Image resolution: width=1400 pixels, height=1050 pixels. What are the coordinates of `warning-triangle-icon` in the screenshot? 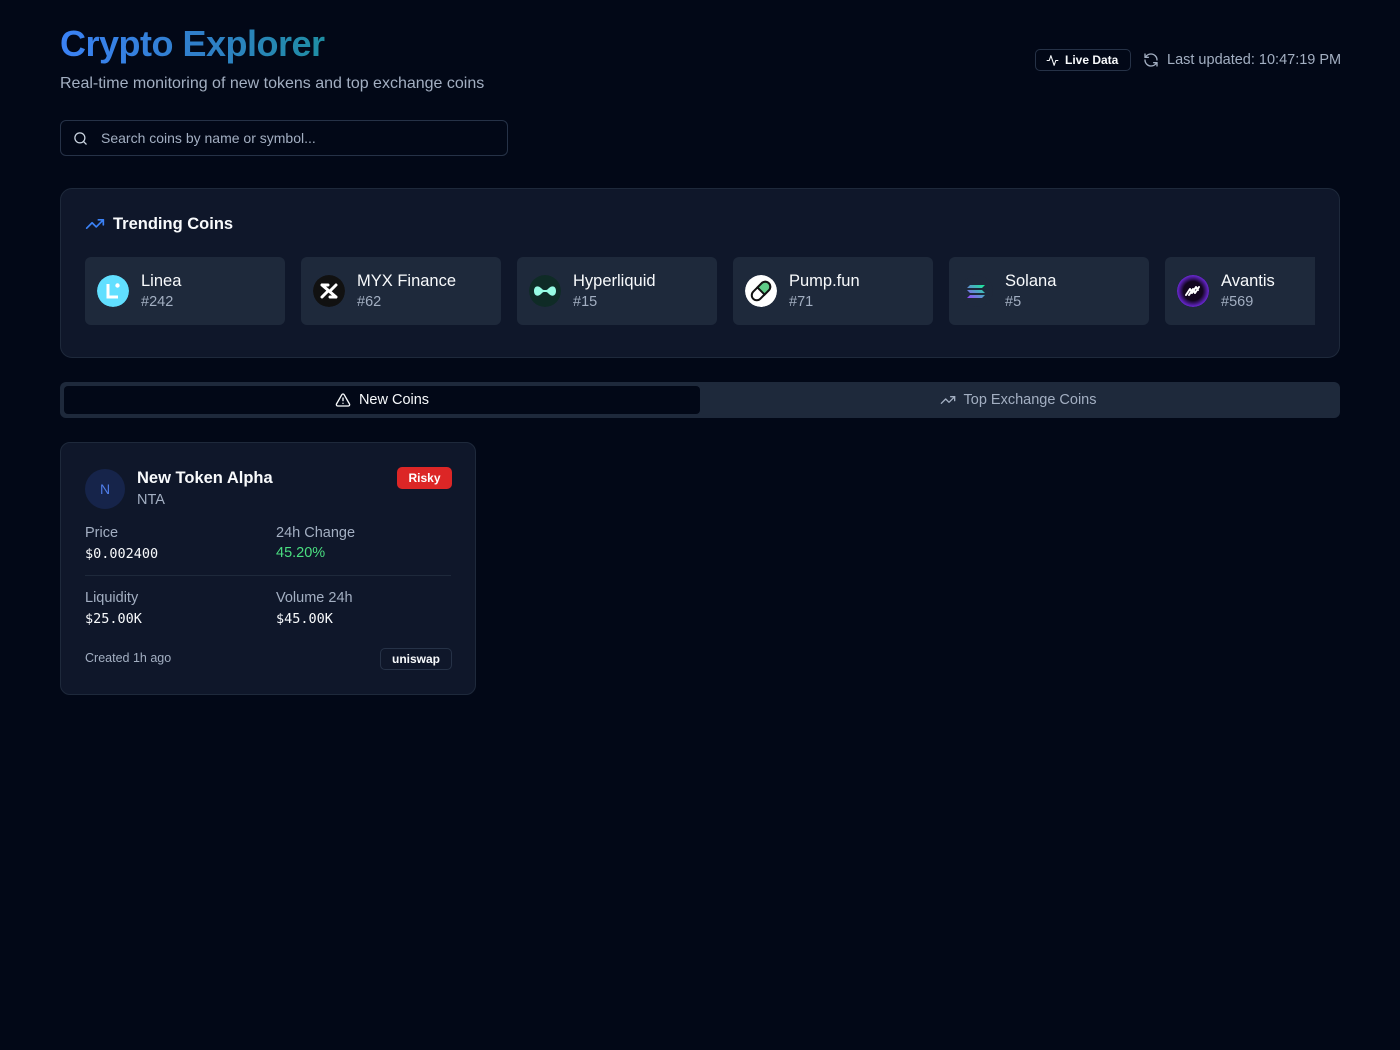 It's located at (343, 400).